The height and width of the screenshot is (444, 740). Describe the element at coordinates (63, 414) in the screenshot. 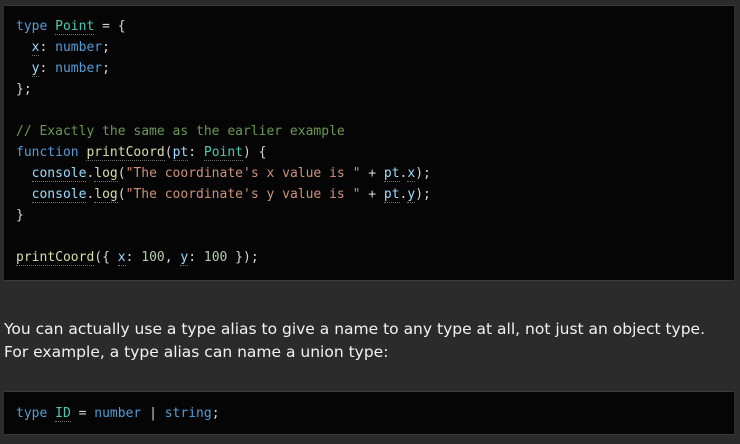

I see `type-identifier: ID` at that location.